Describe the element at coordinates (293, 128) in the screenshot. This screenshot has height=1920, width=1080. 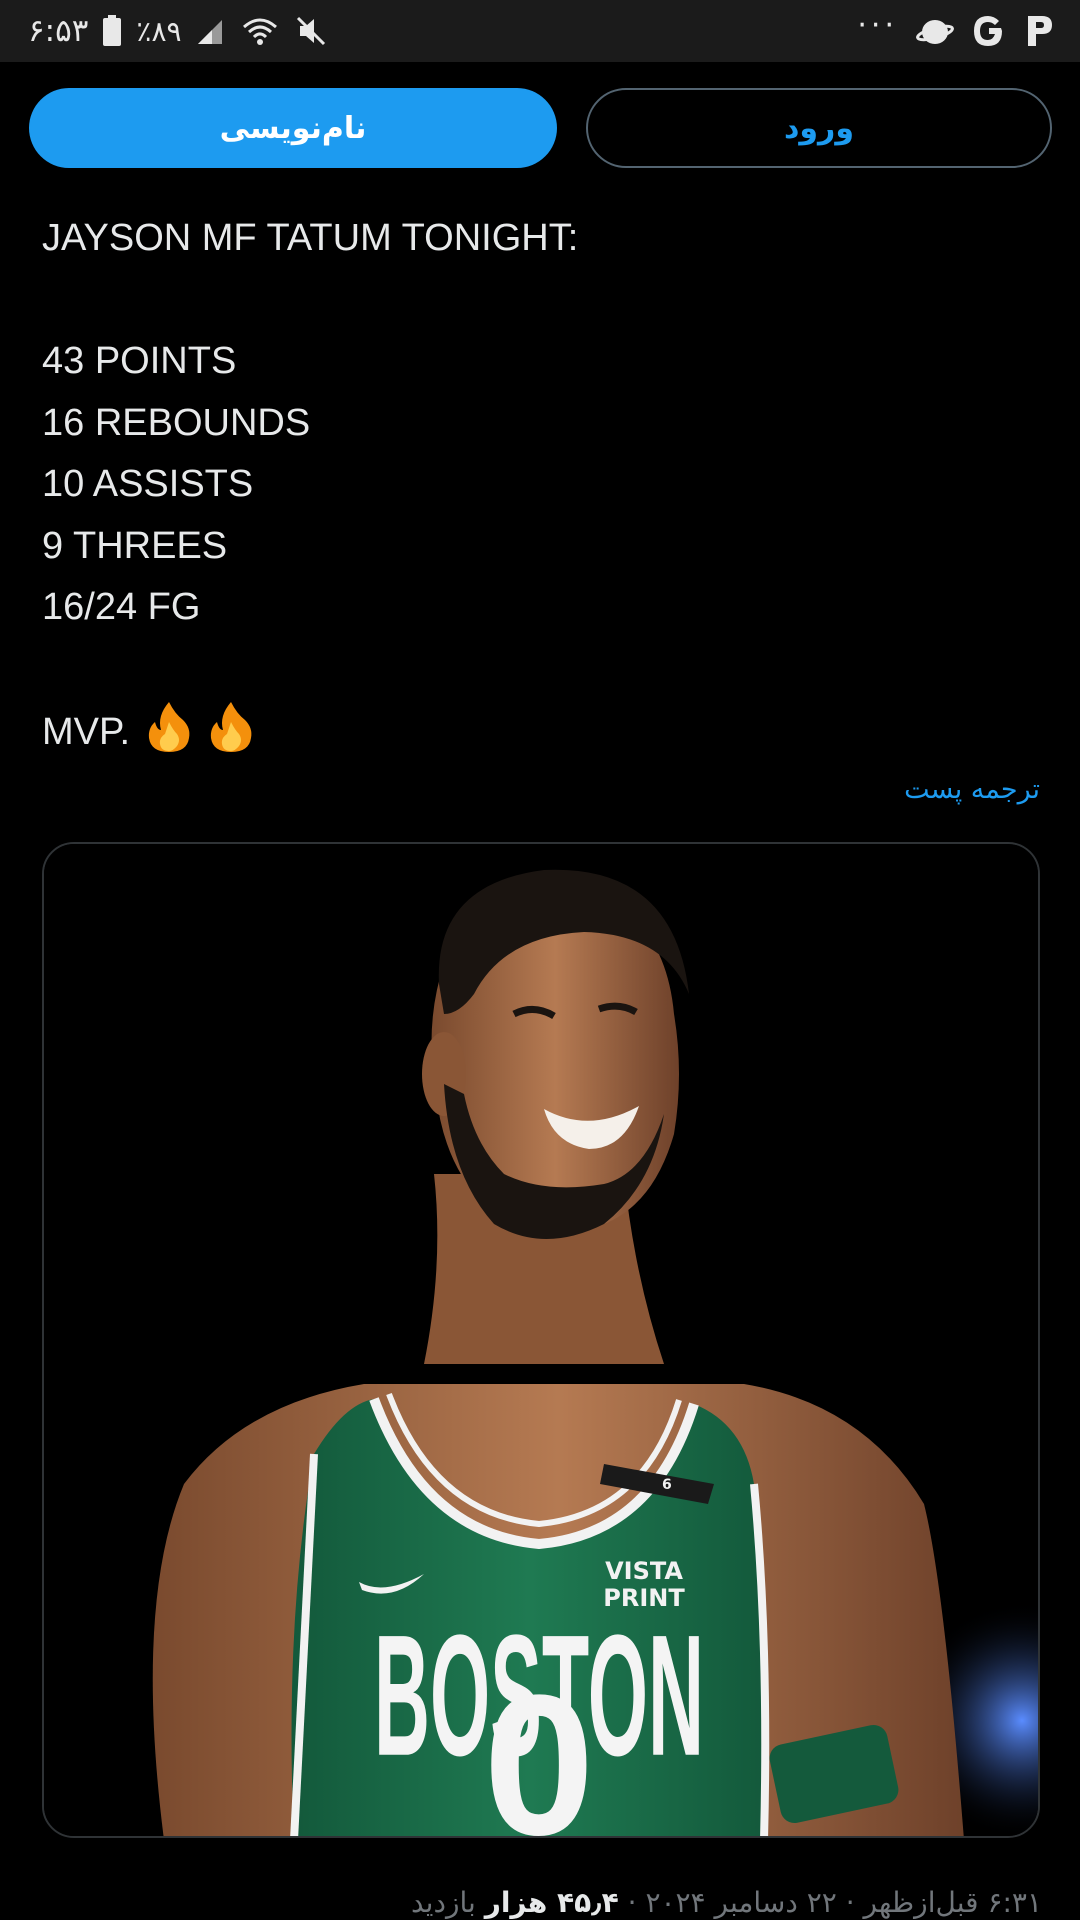
I see `signup-button: نام‌نویسی` at that location.